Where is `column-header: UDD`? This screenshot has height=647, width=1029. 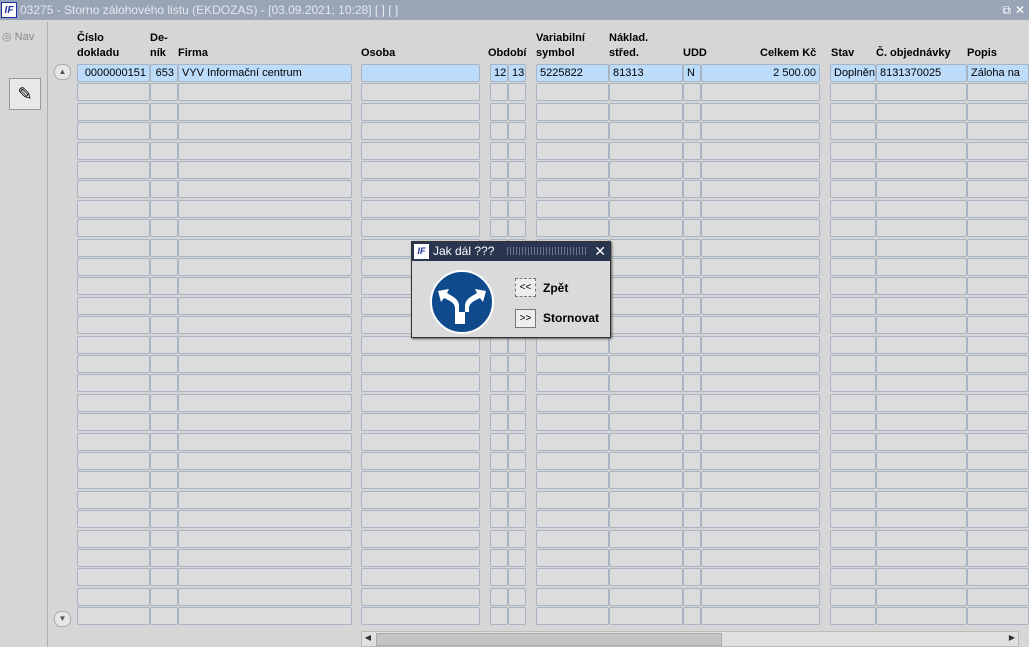 column-header: UDD is located at coordinates (695, 46).